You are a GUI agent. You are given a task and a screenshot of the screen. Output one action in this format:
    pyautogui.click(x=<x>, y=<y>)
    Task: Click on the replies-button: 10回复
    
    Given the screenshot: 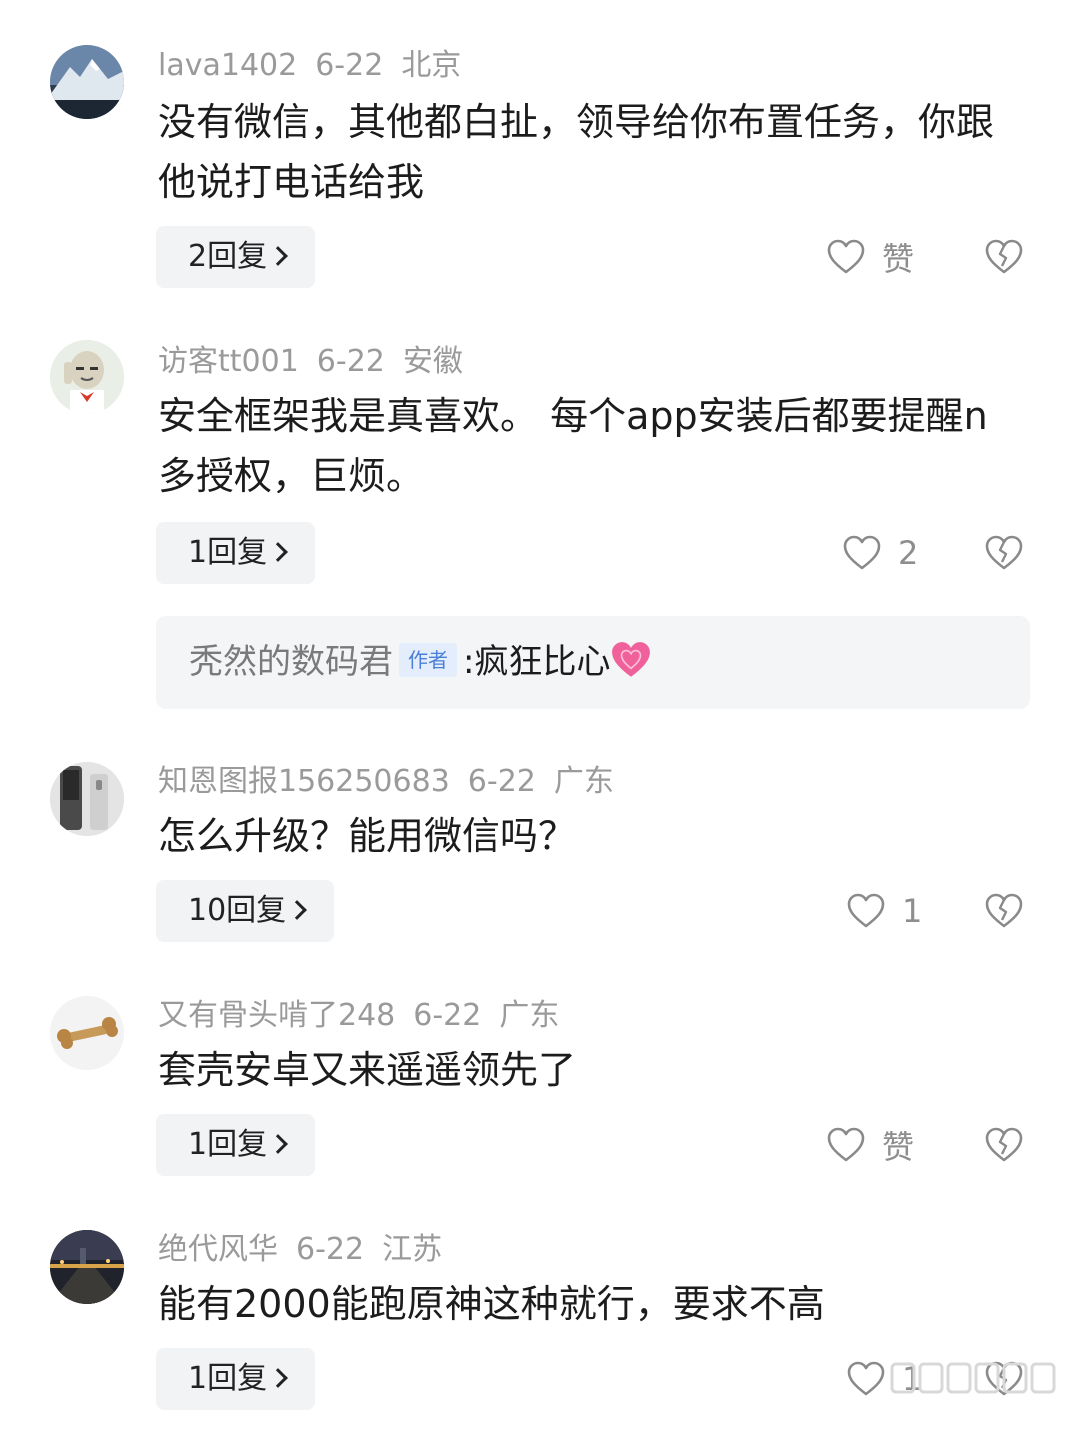 What is the action you would take?
    pyautogui.click(x=245, y=911)
    